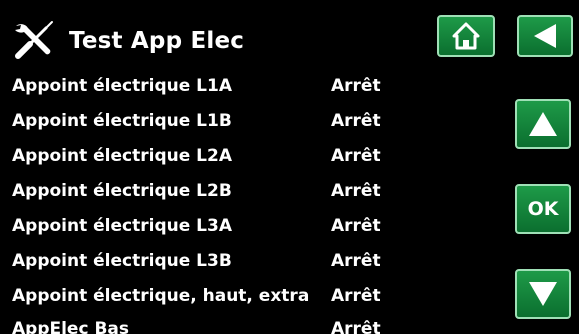 The height and width of the screenshot is (334, 579). Describe the element at coordinates (71, 326) in the screenshot. I see `item-label: AppElec Bas` at that location.